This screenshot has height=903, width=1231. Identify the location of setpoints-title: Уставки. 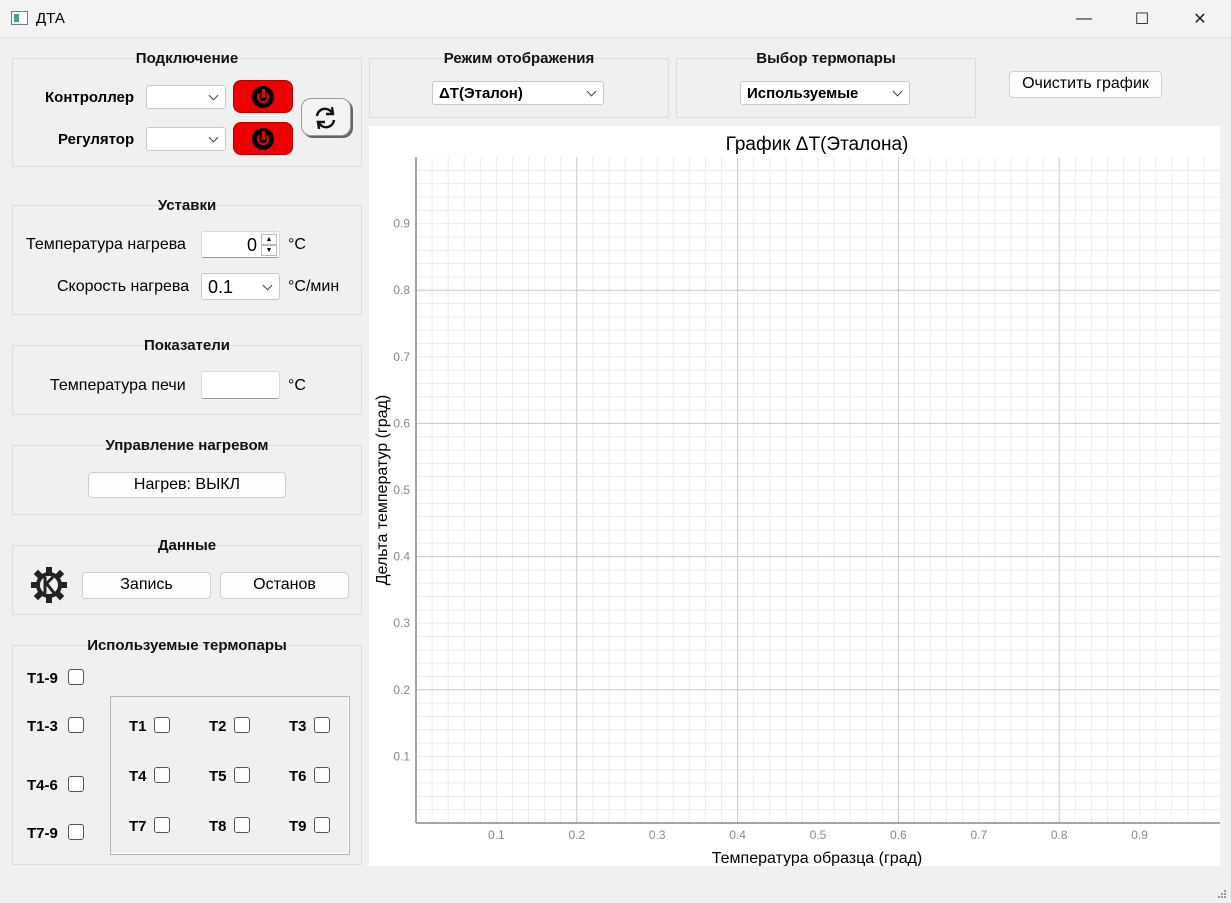
(187, 205).